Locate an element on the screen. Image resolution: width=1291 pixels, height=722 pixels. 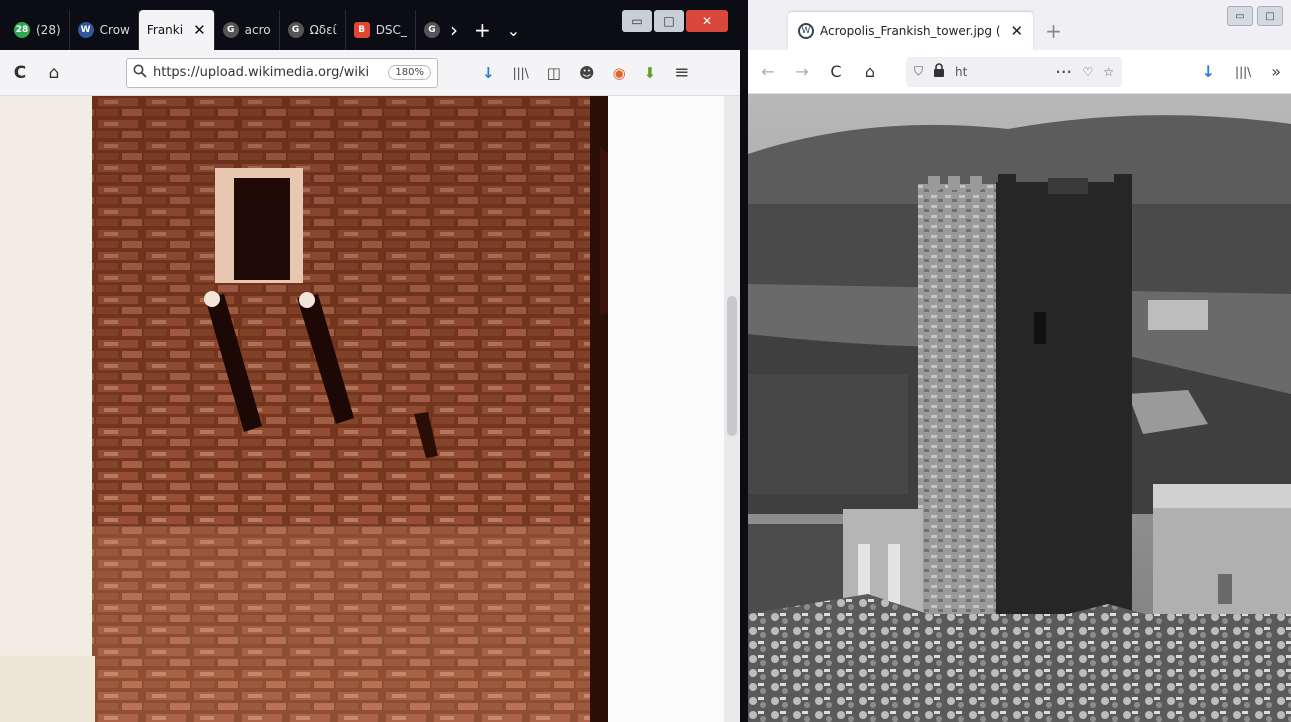
sidebar-icon: ◫ is located at coordinates (554, 73).